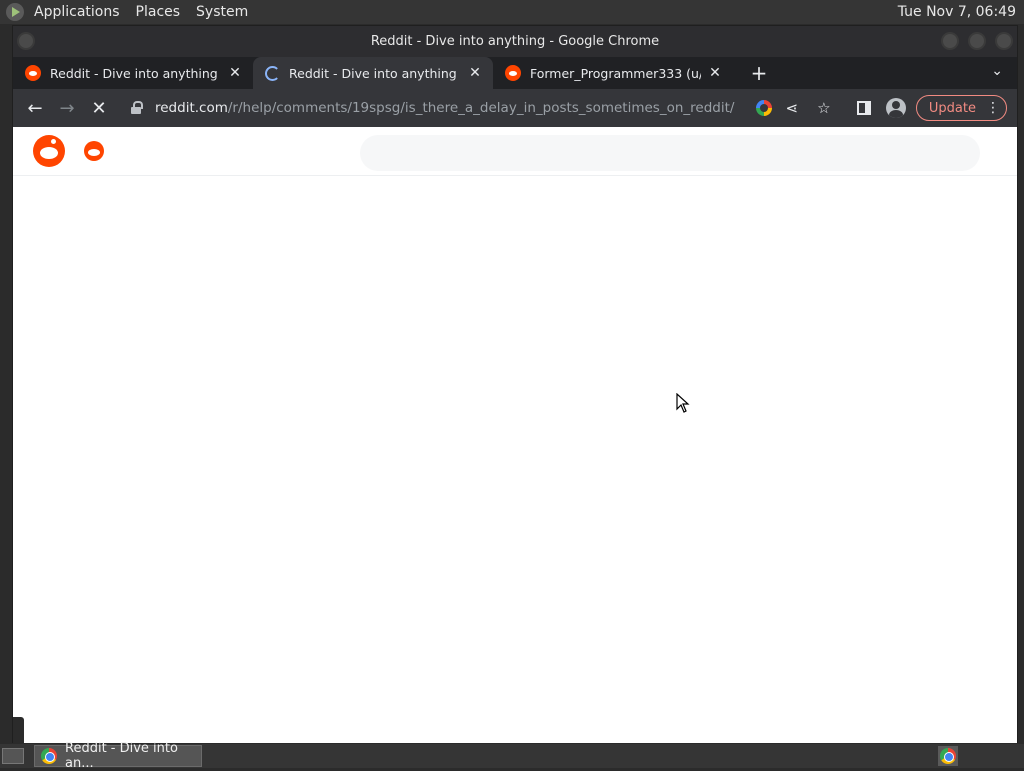 This screenshot has width=1024, height=771. What do you see at coordinates (615, 73) in the screenshot?
I see `tab-title: Former_Programmer333 (u/F` at bounding box center [615, 73].